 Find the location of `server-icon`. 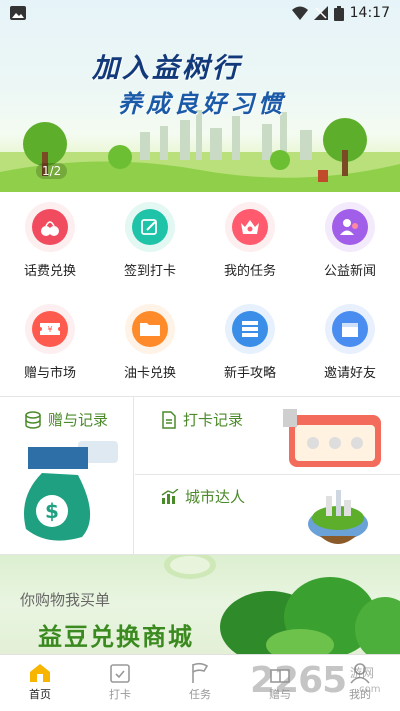

server-icon is located at coordinates (250, 329).